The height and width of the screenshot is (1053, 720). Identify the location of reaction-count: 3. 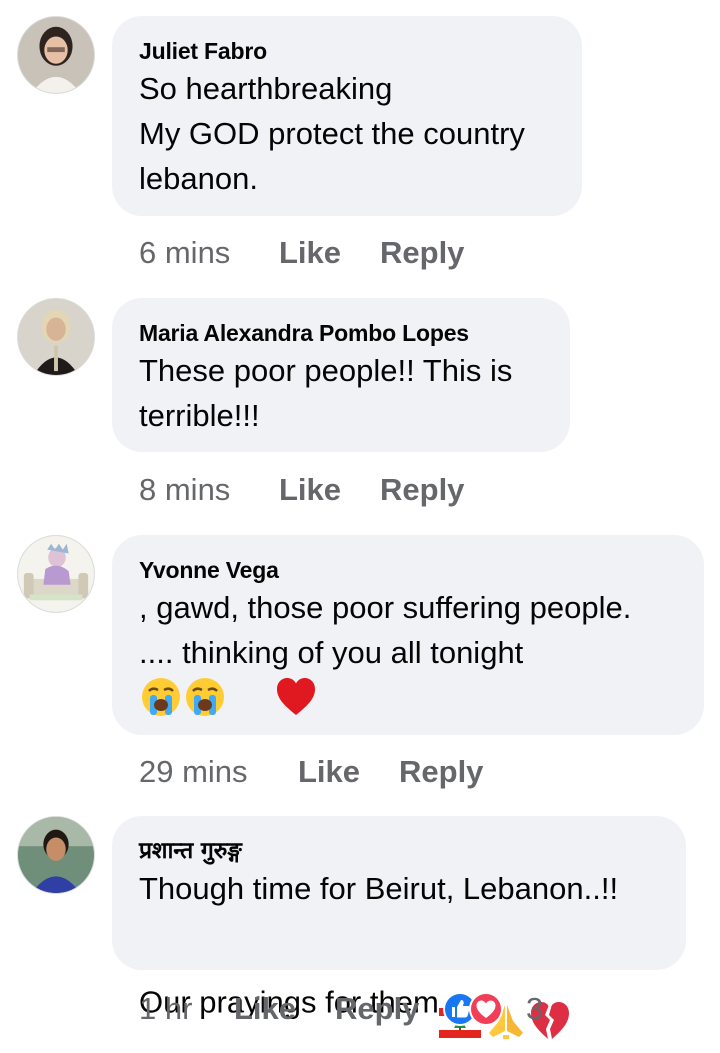
(535, 1008).